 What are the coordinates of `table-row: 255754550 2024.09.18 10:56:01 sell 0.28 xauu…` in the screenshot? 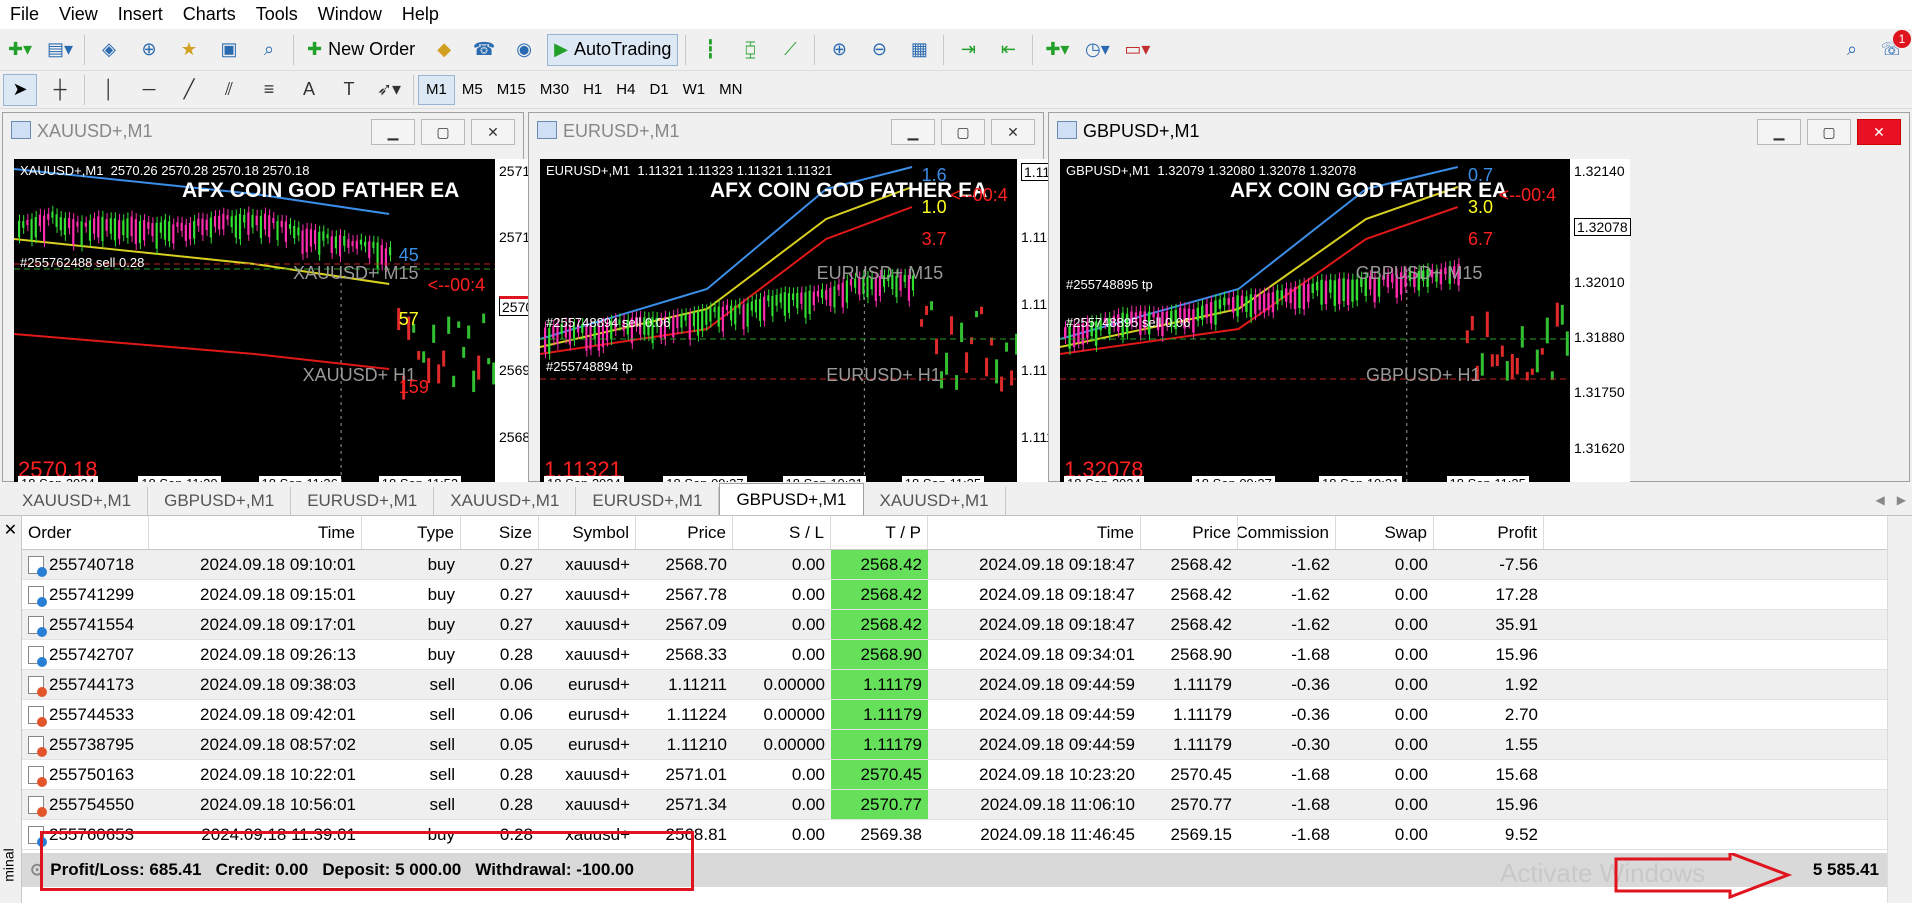 It's located at (954, 805).